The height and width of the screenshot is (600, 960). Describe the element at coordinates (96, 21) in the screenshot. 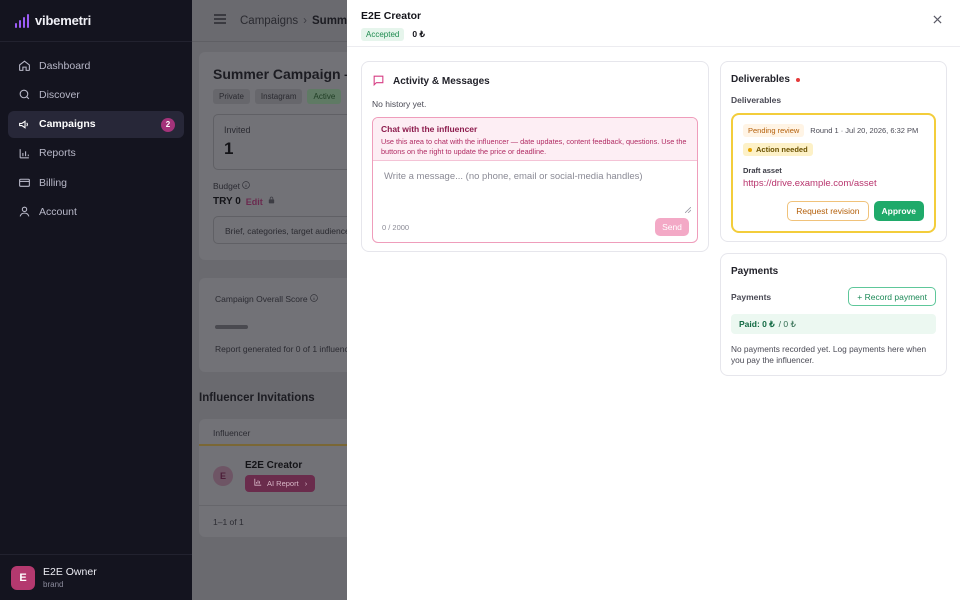

I see `logo: vibemetri` at that location.